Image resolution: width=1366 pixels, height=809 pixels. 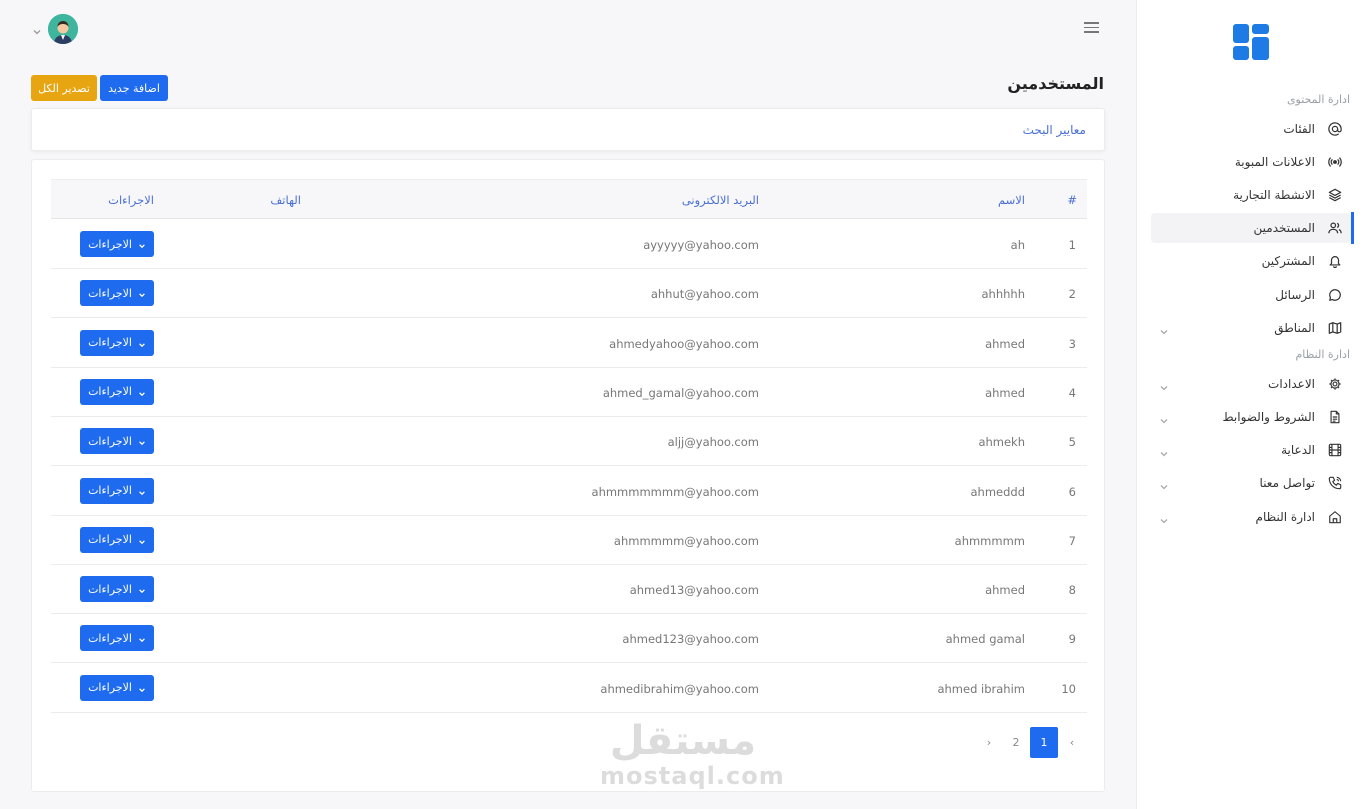 What do you see at coordinates (1054, 130) in the screenshot?
I see `search-criteria-label: معايير البحث` at bounding box center [1054, 130].